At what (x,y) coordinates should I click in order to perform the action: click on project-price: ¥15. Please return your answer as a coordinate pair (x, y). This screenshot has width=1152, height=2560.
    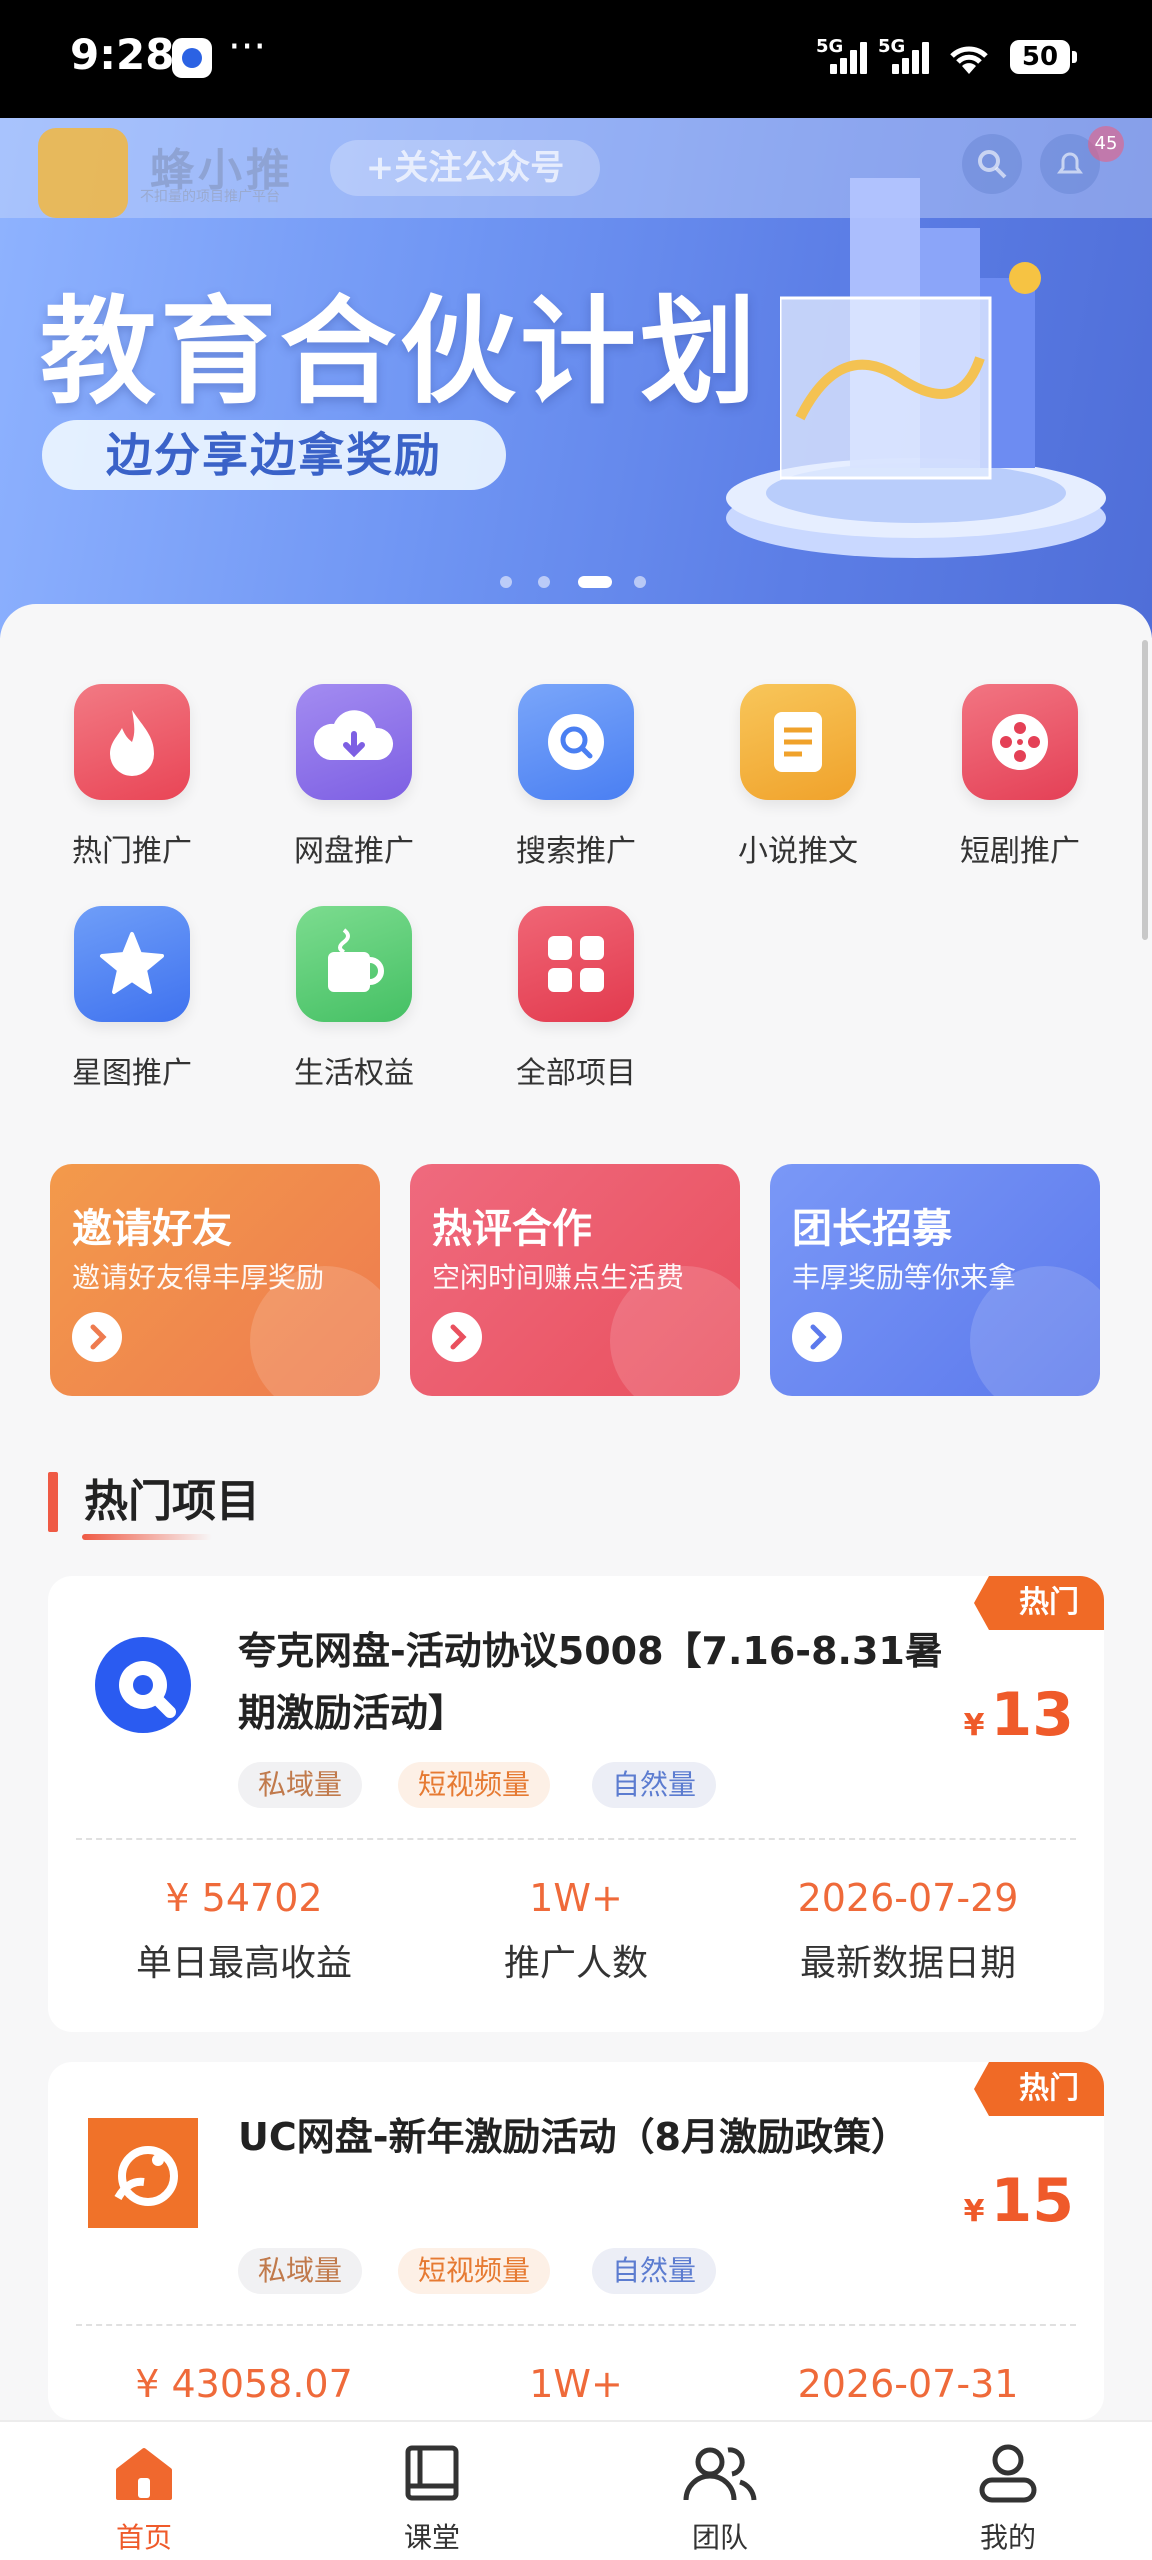
    Looking at the image, I should click on (1018, 2201).